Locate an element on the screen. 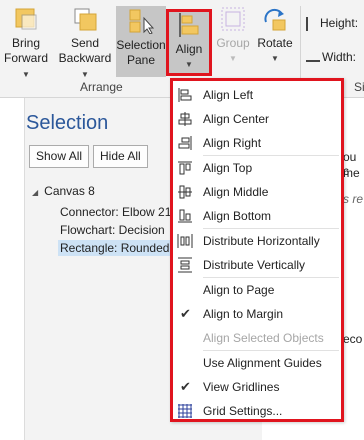 The width and height of the screenshot is (364, 440). menu-item-label: Align Top is located at coordinates (228, 168).